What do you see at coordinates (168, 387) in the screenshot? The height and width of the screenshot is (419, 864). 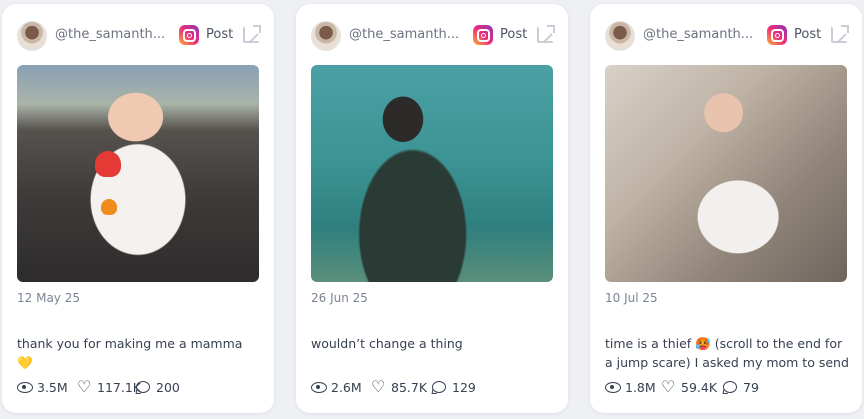 I see `comments-count: 200` at bounding box center [168, 387].